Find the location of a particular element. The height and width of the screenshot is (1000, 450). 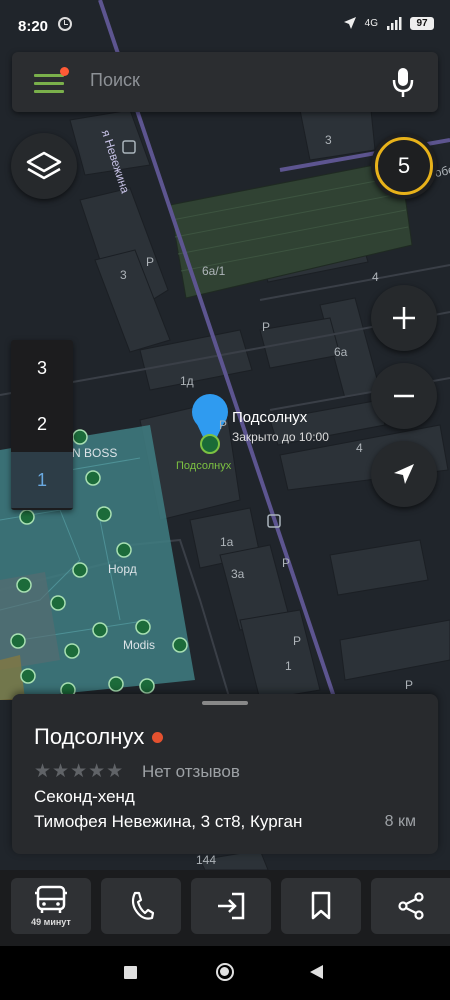

enter-button is located at coordinates (231, 906).